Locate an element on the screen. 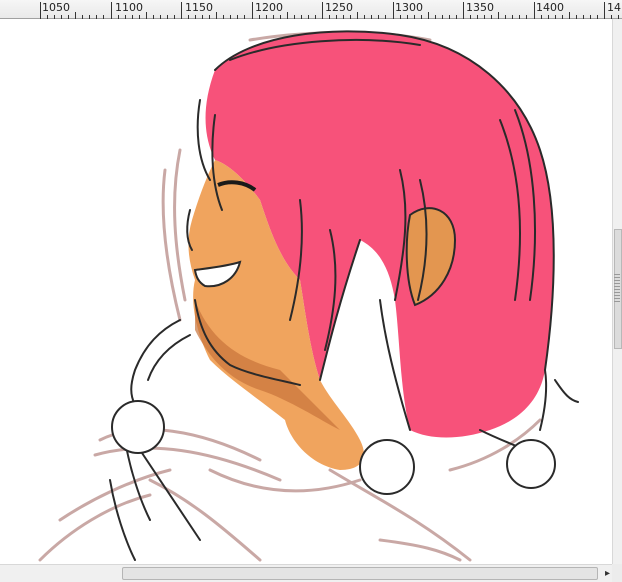 This screenshot has width=622, height=582. circle-middle is located at coordinates (387, 467).